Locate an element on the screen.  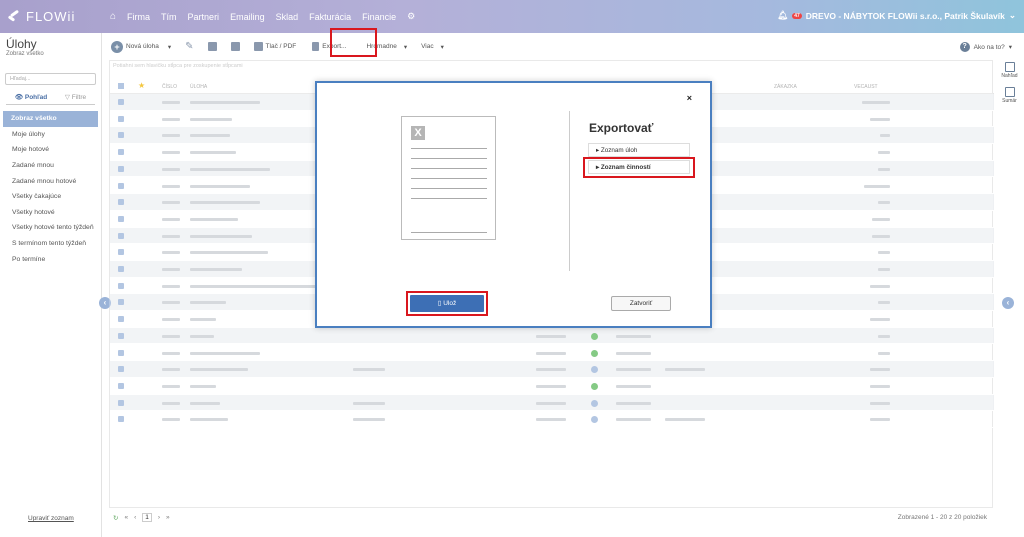
view-item: Moje hotové is located at coordinates (50, 150).